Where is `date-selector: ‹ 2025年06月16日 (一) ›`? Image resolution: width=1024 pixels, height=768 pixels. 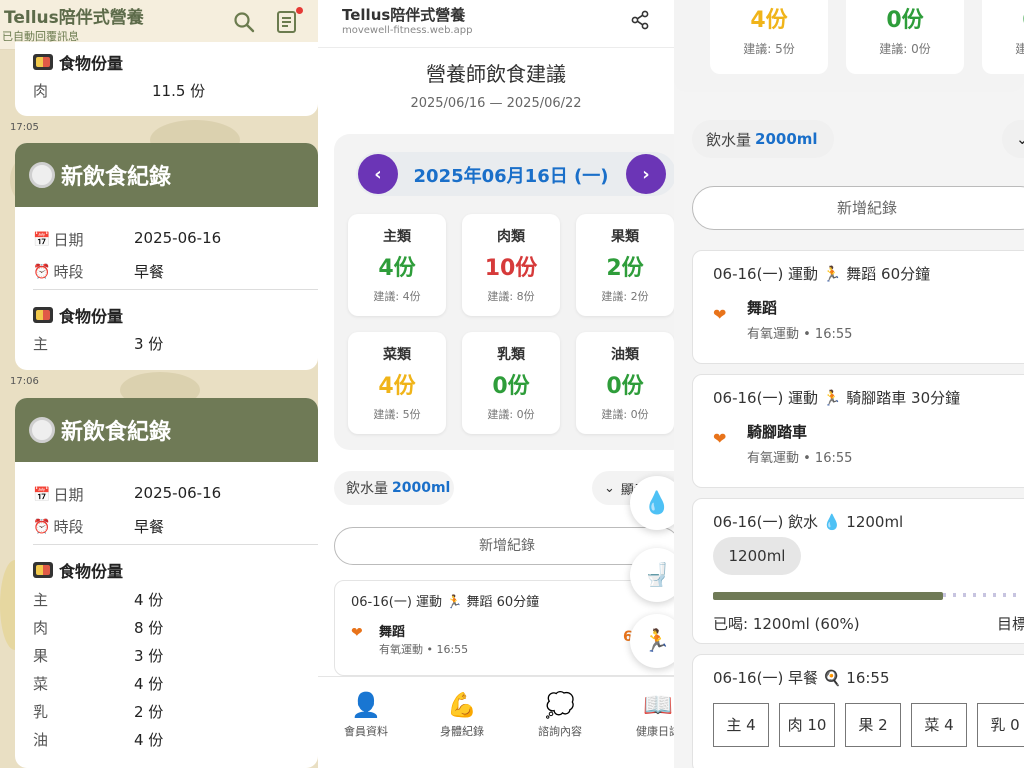 date-selector: ‹ 2025年06月16日 (一) › is located at coordinates (515, 174).